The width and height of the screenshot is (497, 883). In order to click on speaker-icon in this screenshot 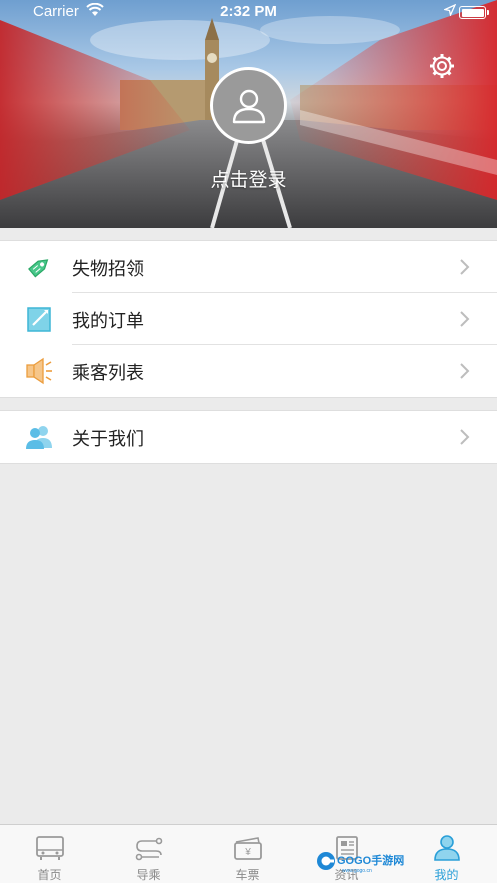, I will do `click(39, 371)`.